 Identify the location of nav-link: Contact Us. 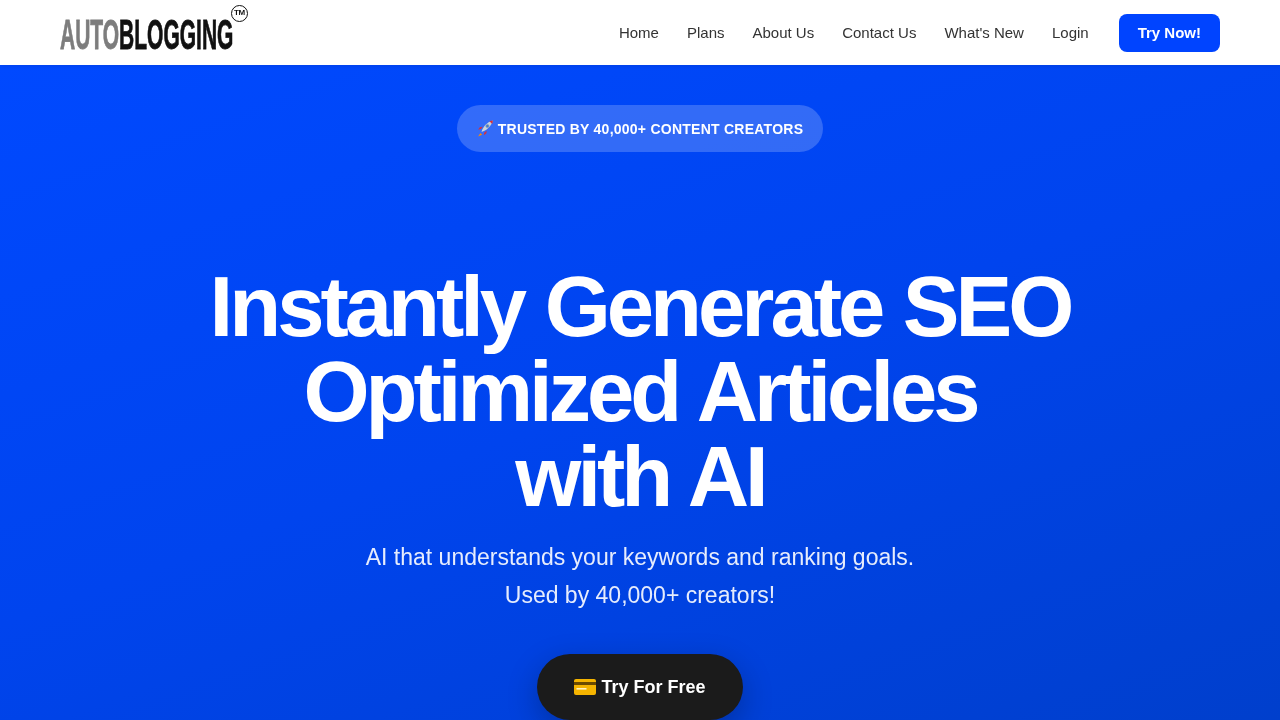
(879, 32).